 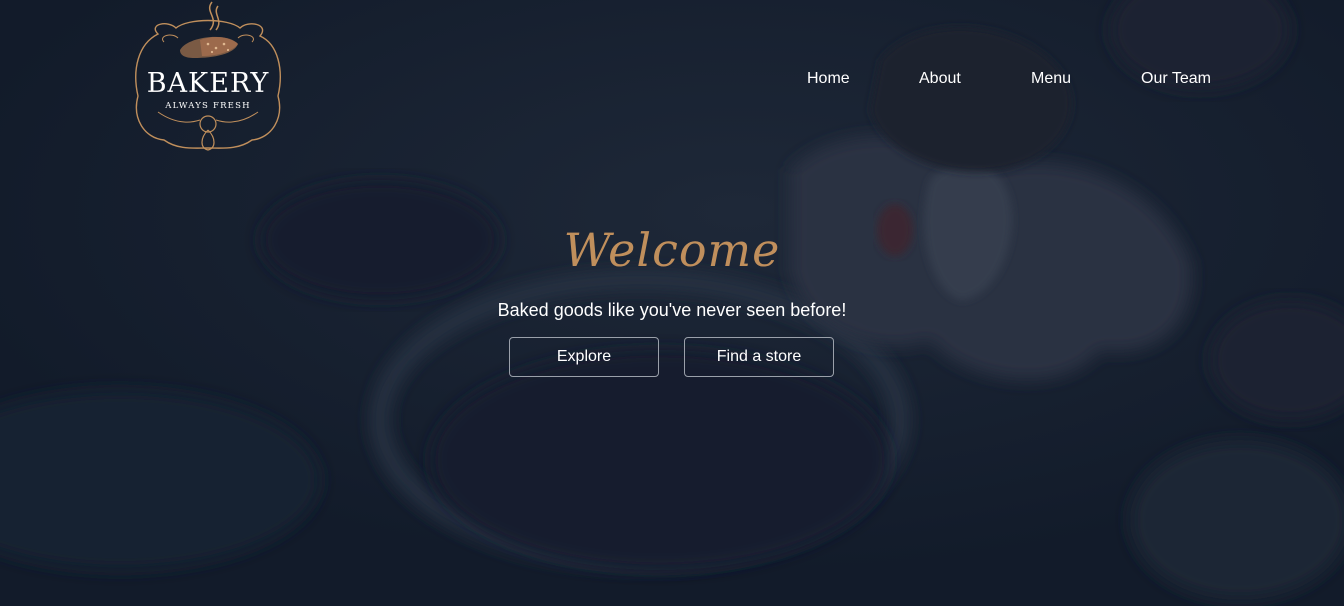 I want to click on find-a-store-button: Find a store, so click(x=759, y=357).